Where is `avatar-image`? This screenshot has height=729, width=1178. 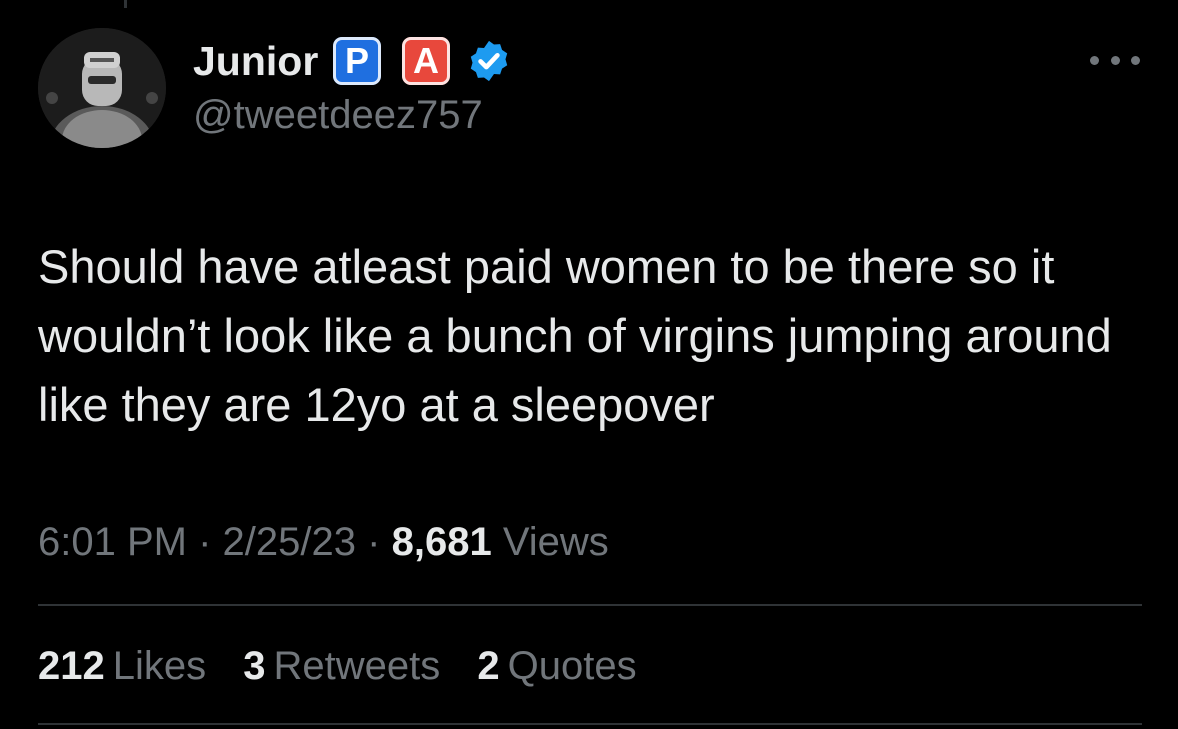 avatar-image is located at coordinates (102, 88).